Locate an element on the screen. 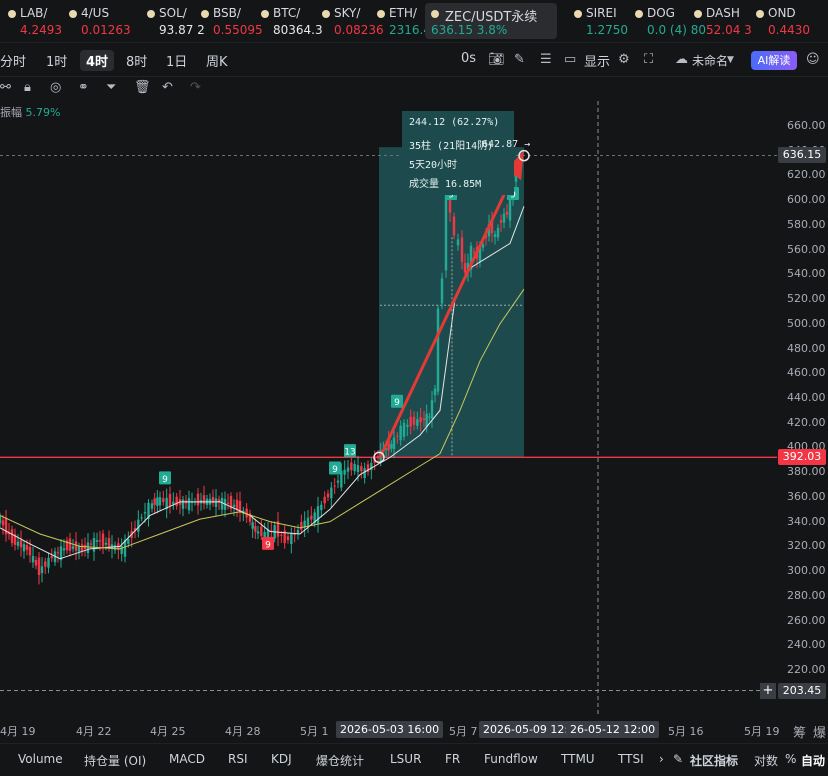 The height and width of the screenshot is (776, 828). ticker-symbol: SIREI is located at coordinates (601, 13).